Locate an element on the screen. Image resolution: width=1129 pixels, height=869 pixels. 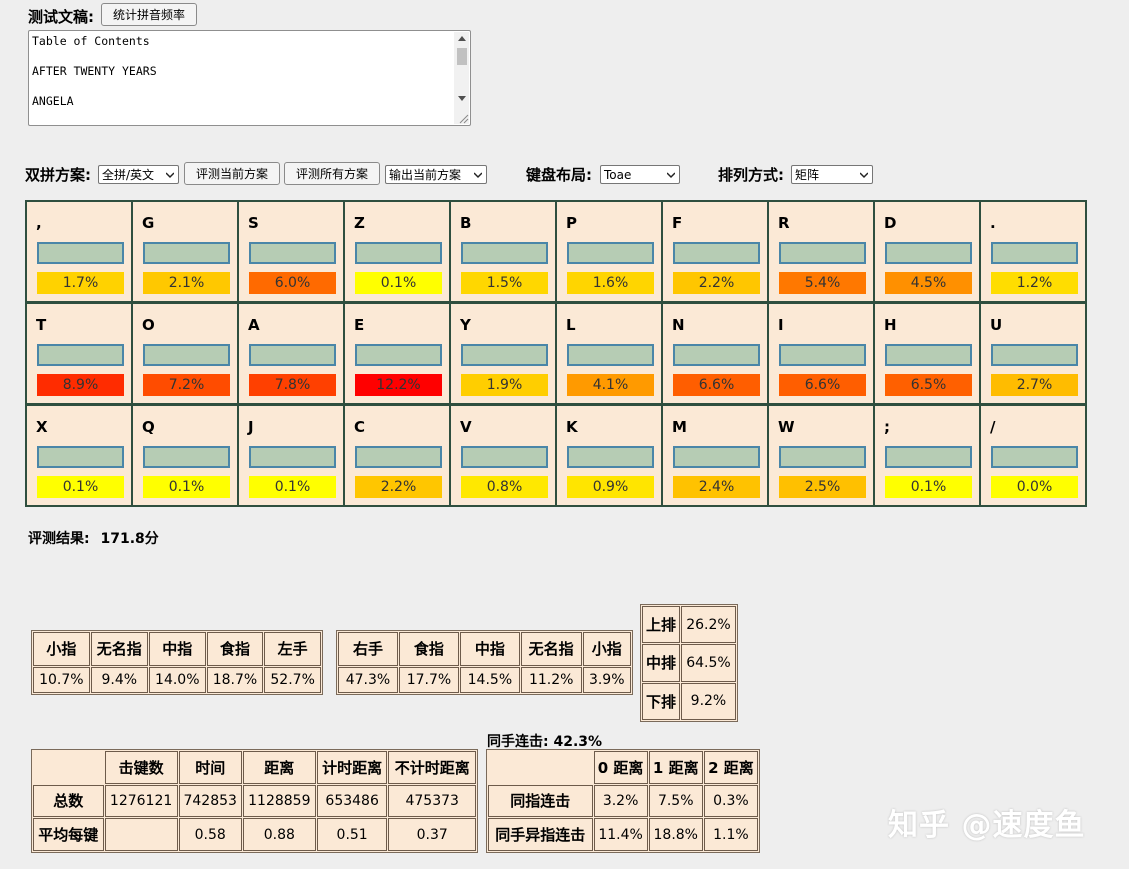
key-1: G 2.1% is located at coordinates (185, 251).